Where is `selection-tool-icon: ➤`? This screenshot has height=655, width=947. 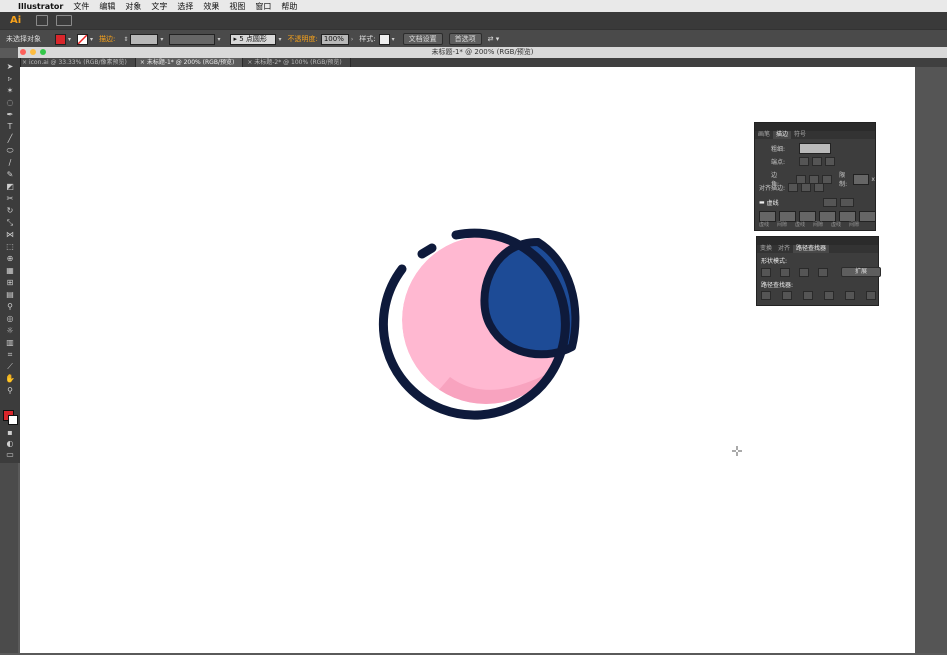 selection-tool-icon: ➤ is located at coordinates (10, 66).